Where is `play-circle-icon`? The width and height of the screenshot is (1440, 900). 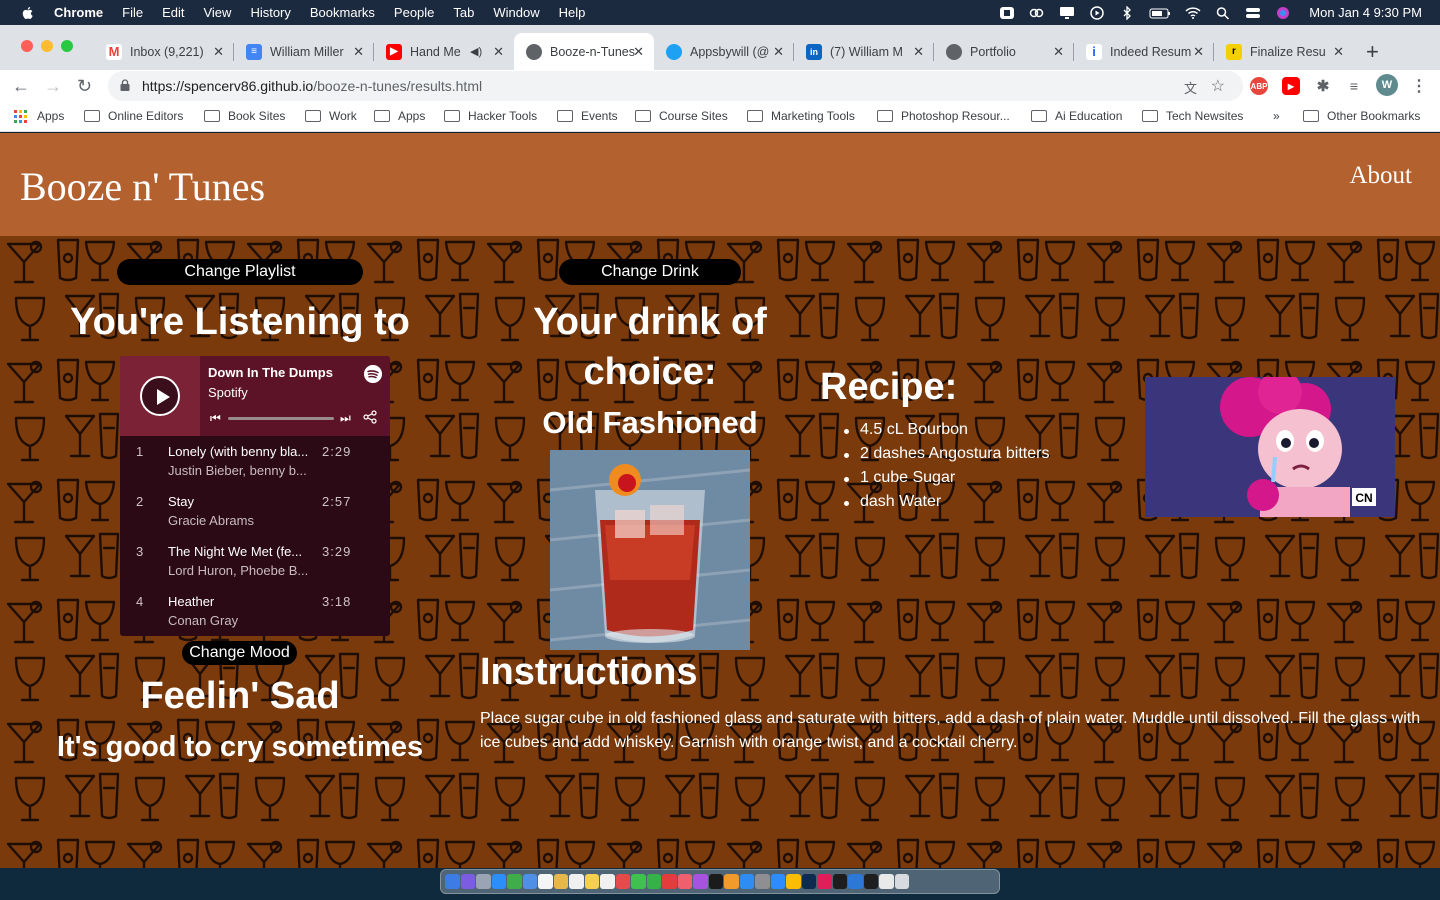 play-circle-icon is located at coordinates (1097, 12).